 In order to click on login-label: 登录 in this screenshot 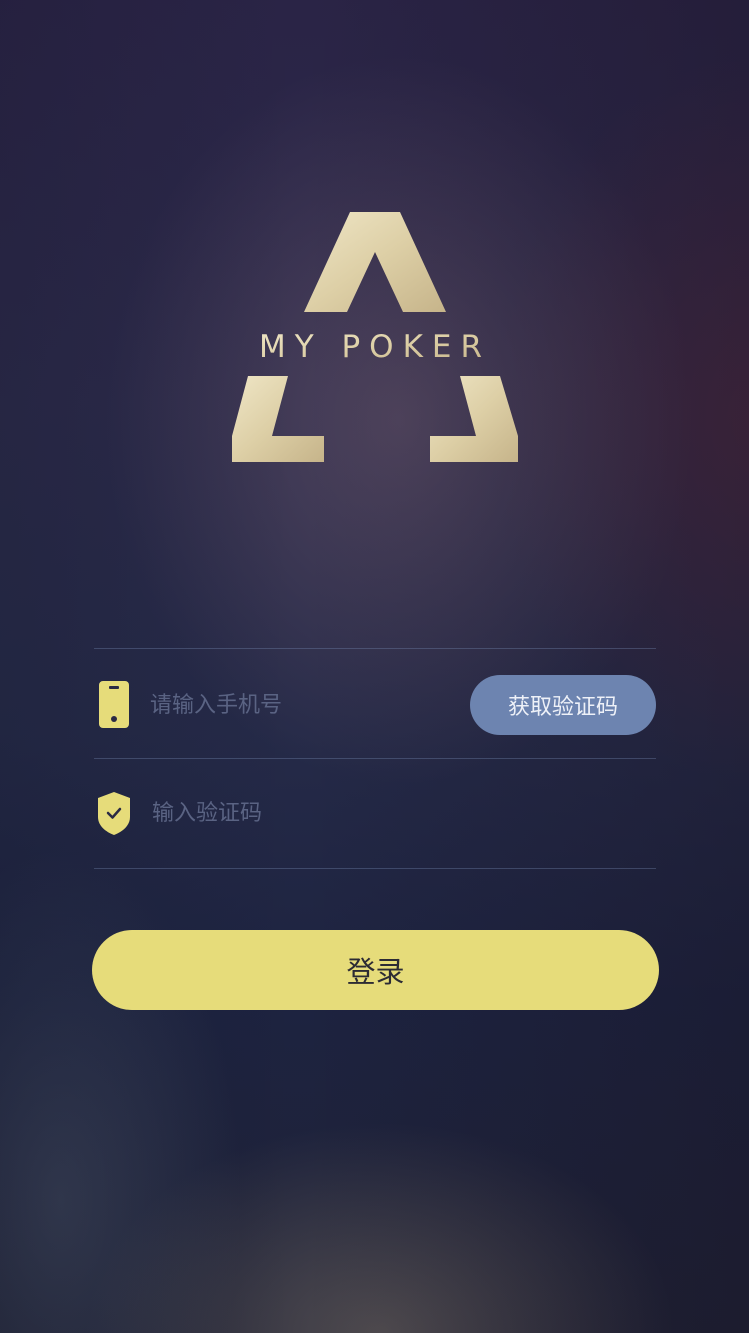, I will do `click(375, 972)`.